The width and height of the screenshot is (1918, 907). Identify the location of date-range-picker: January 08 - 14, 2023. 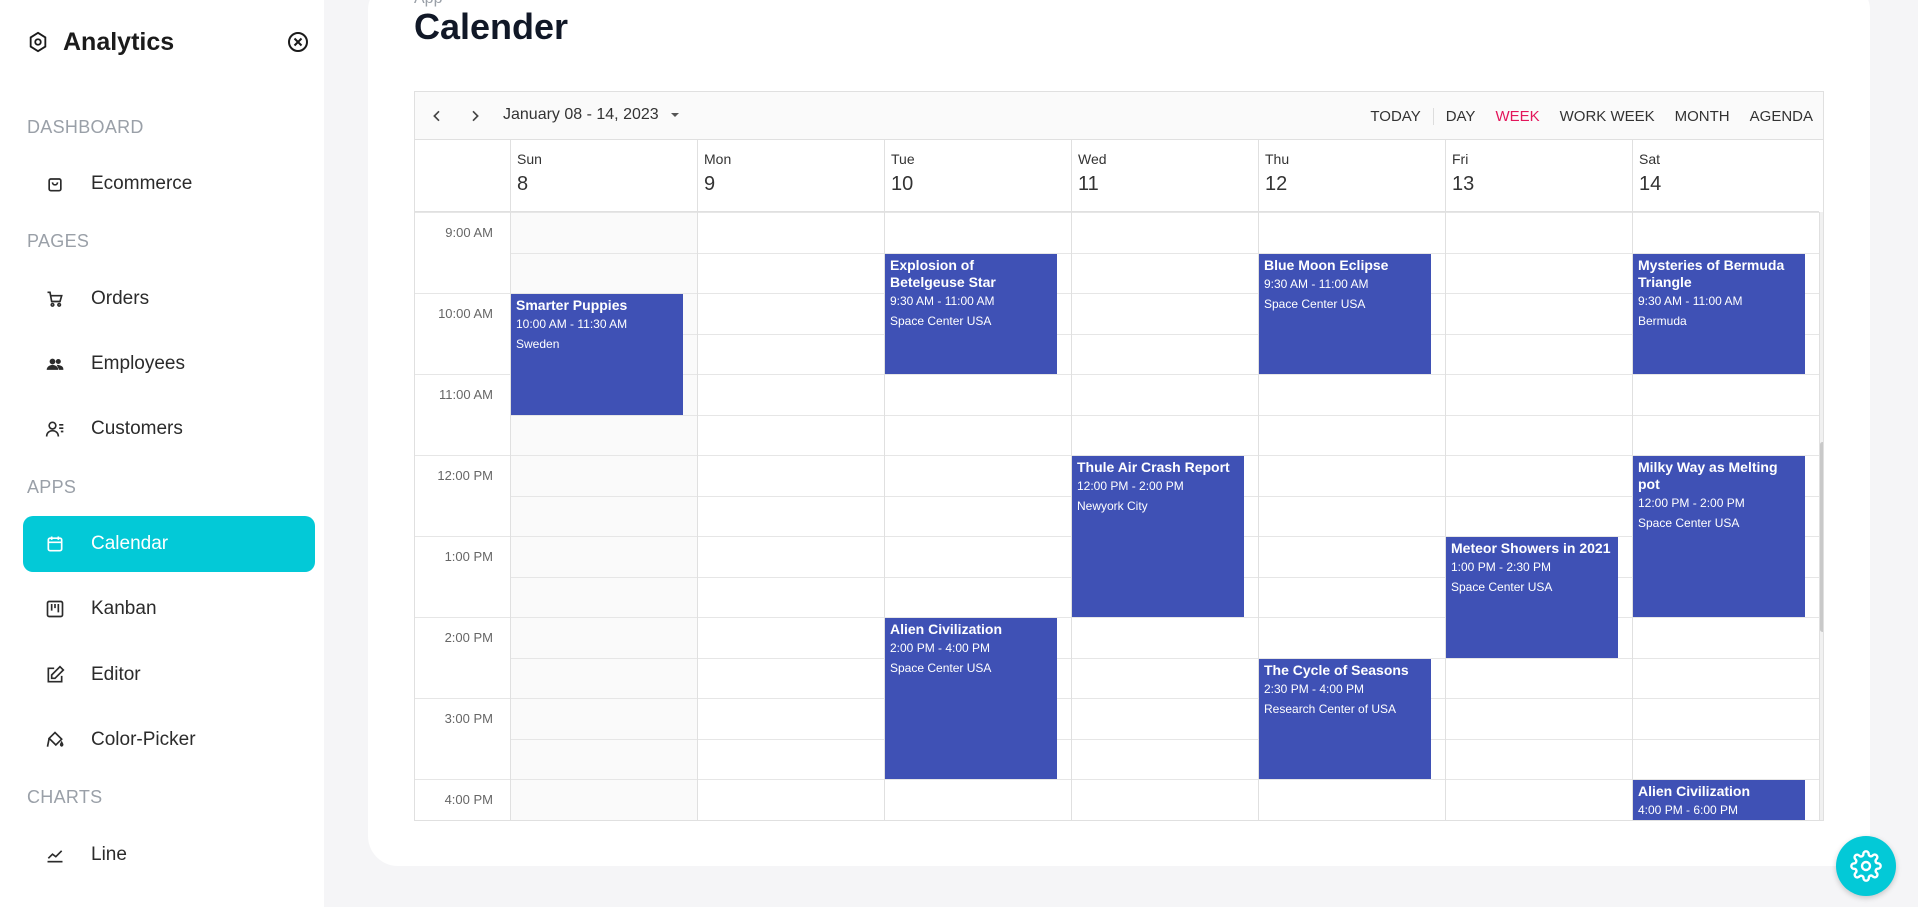
(592, 115).